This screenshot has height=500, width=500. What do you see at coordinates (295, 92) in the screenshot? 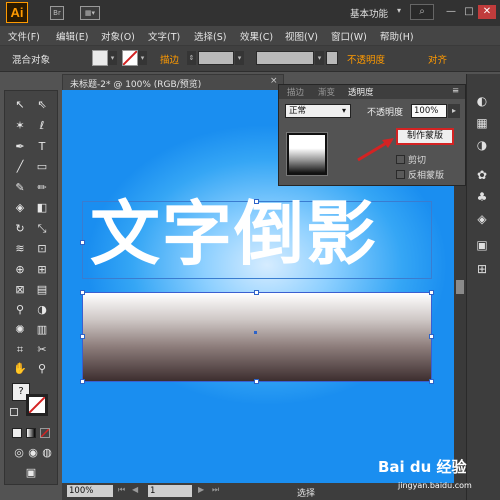
I see `tab-stroke: 描边` at bounding box center [295, 92].